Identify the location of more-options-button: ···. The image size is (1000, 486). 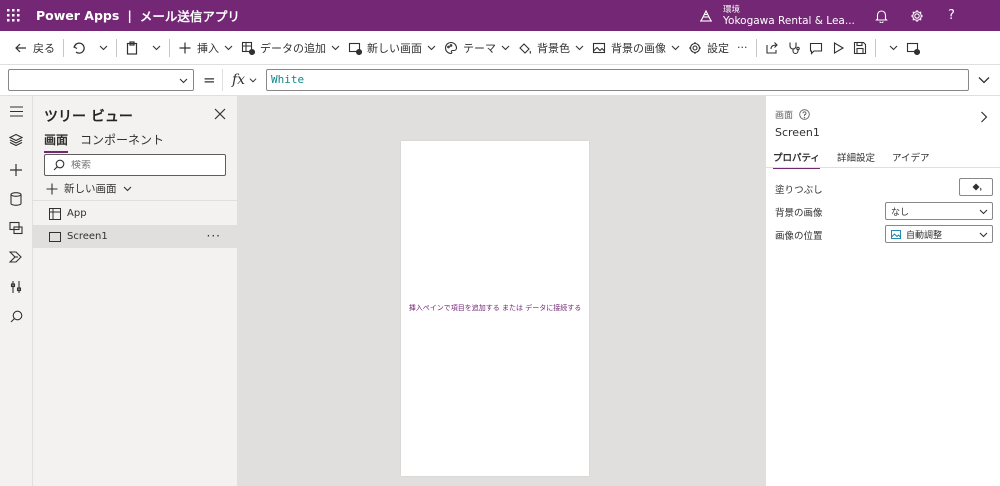
(214, 236).